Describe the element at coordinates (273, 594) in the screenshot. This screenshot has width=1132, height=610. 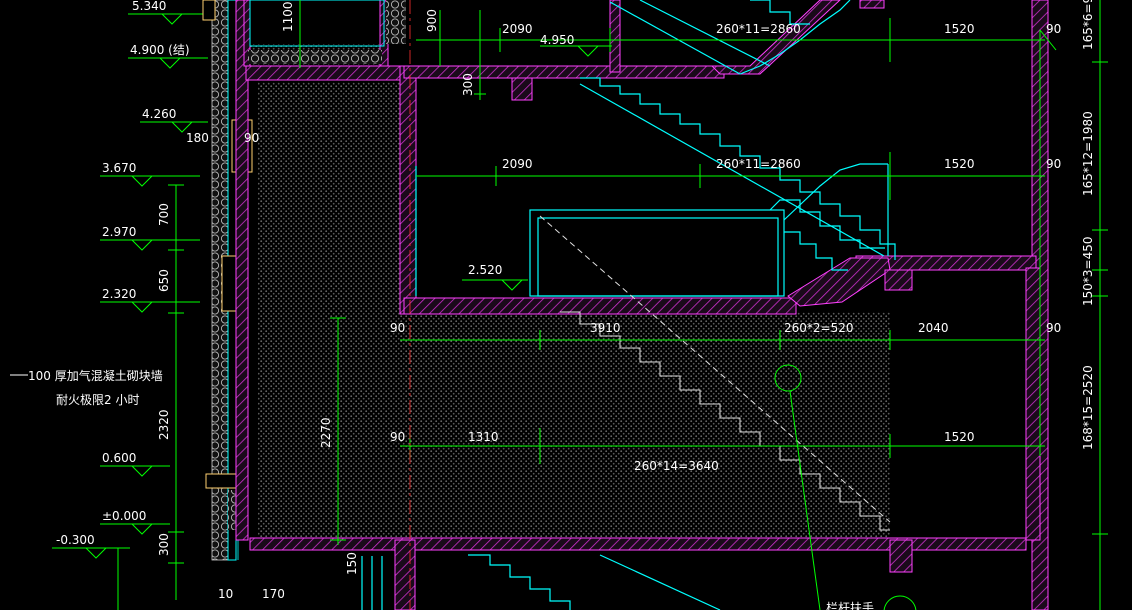
I see `dim-170: 170` at that location.